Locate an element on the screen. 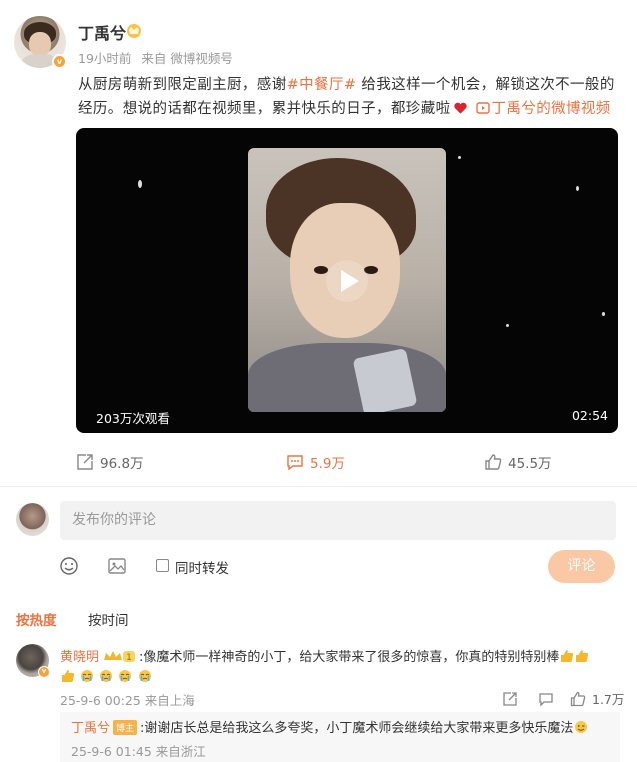 The image size is (637, 762). current-user-avatar is located at coordinates (32, 519).